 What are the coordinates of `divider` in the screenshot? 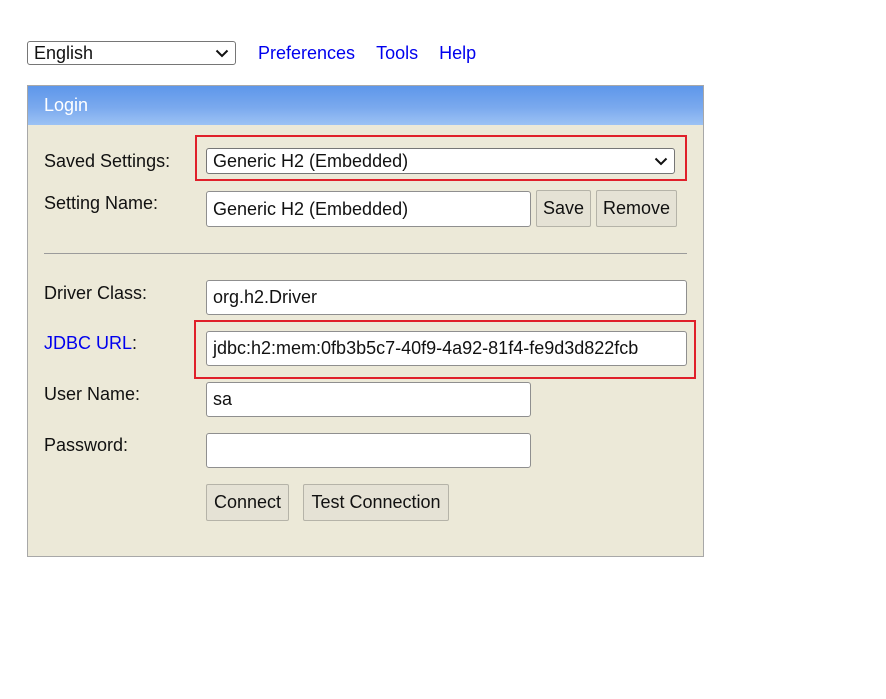 It's located at (365, 253).